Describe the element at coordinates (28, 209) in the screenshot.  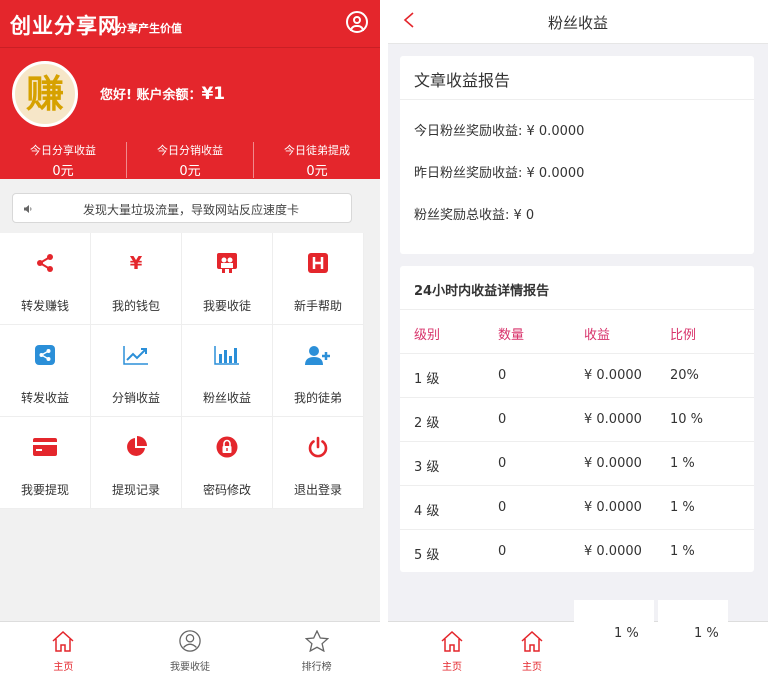
I see `speaker-icon` at that location.